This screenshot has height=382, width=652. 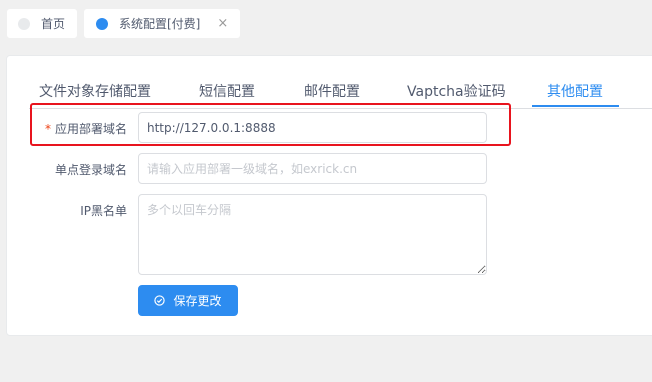 What do you see at coordinates (332, 91) in the screenshot?
I see `tab-email: 邮件配置` at bounding box center [332, 91].